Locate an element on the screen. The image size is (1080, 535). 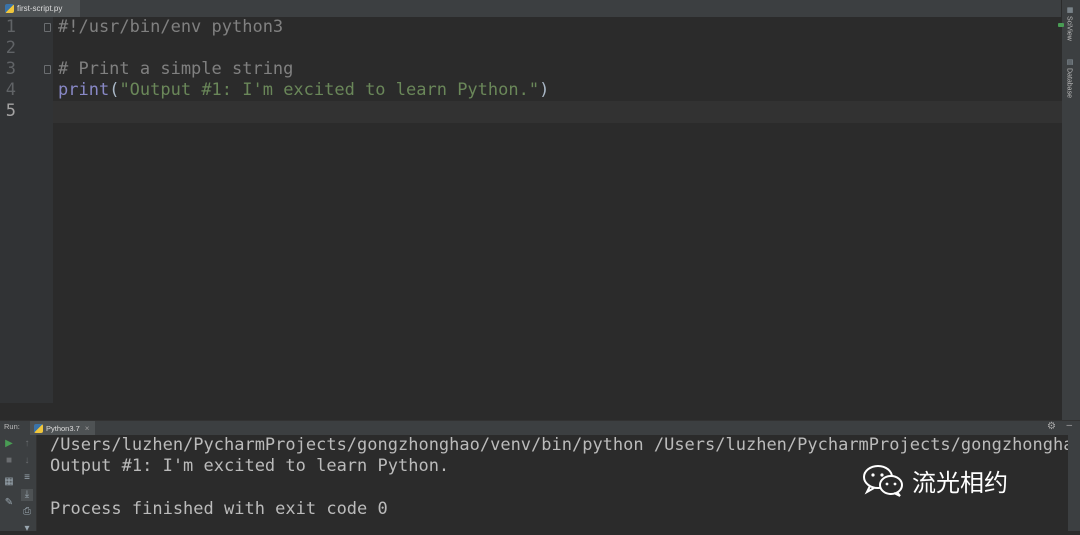
run-tab-python37: Python3.7 × is located at coordinates (62, 428).